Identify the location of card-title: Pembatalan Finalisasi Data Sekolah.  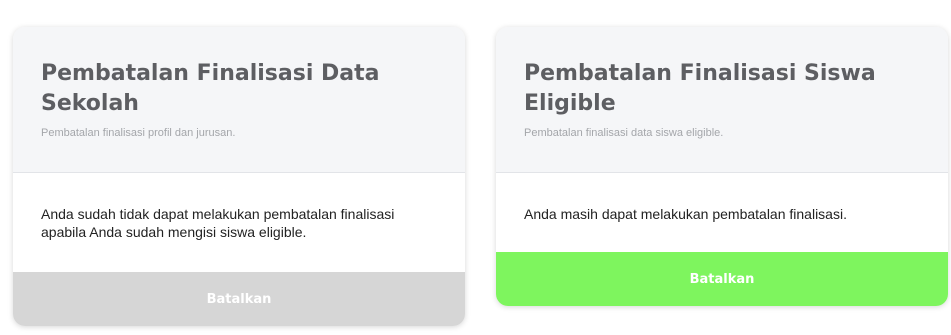
(210, 88).